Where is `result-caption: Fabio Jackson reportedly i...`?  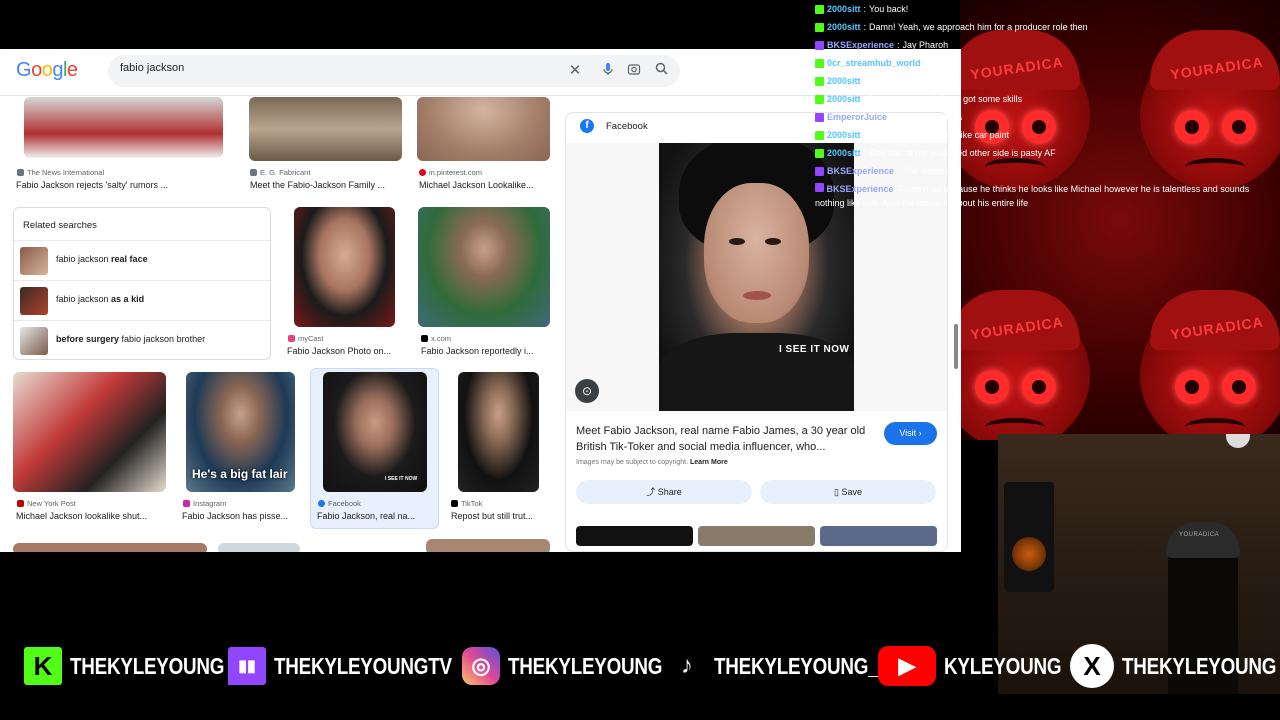 result-caption: Fabio Jackson reportedly i... is located at coordinates (485, 351).